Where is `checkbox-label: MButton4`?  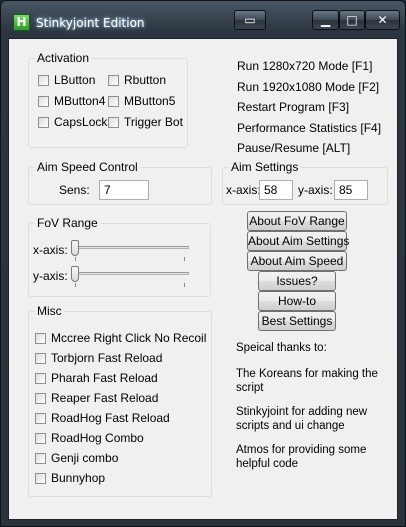 checkbox-label: MButton4 is located at coordinates (80, 101).